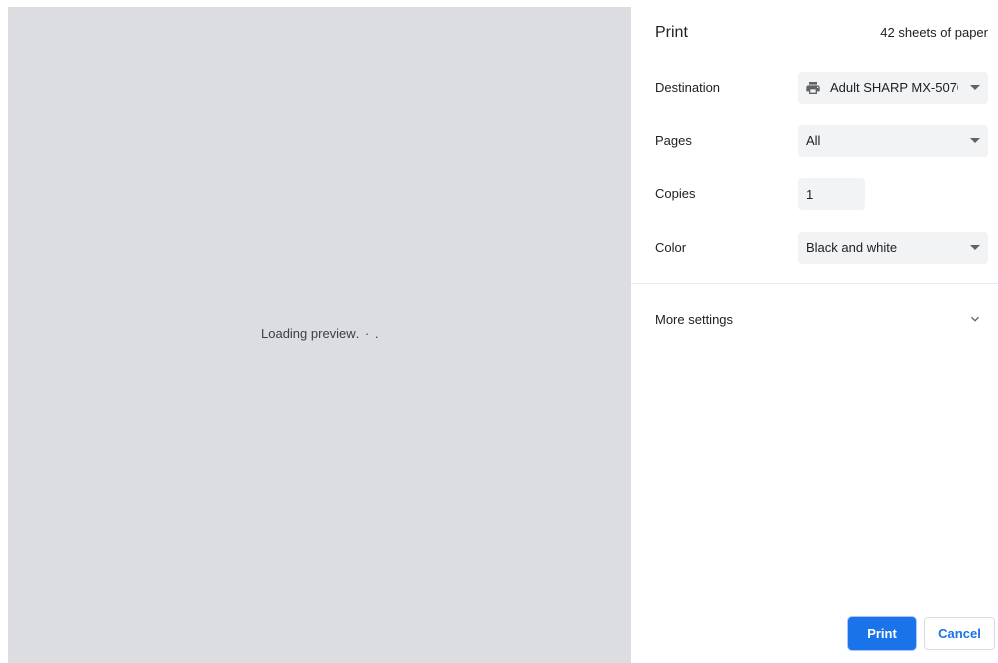 Image resolution: width=998 pixels, height=663 pixels. I want to click on settings-divider, so click(814, 283).